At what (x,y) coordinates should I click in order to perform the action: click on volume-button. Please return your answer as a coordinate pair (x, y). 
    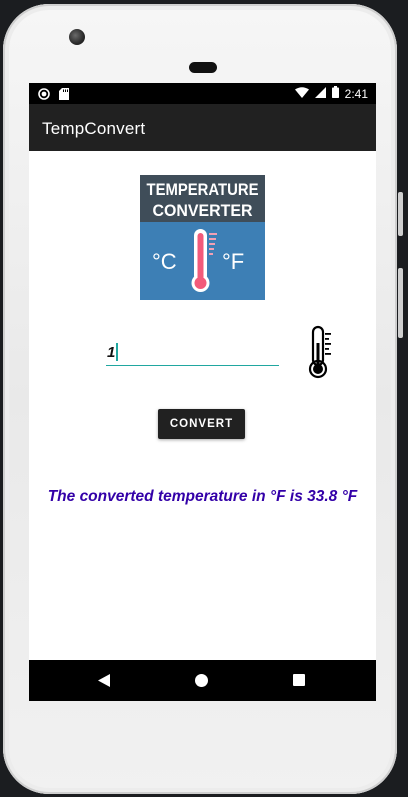
    Looking at the image, I should click on (400, 303).